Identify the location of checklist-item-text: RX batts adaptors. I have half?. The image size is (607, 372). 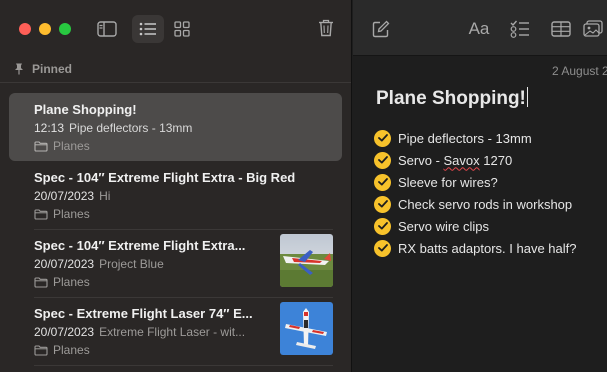
(487, 248).